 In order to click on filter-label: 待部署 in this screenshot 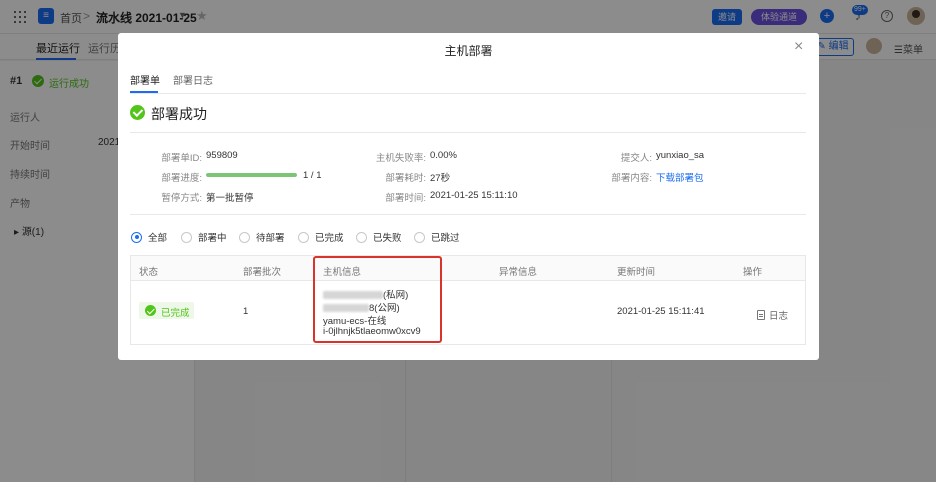, I will do `click(270, 238)`.